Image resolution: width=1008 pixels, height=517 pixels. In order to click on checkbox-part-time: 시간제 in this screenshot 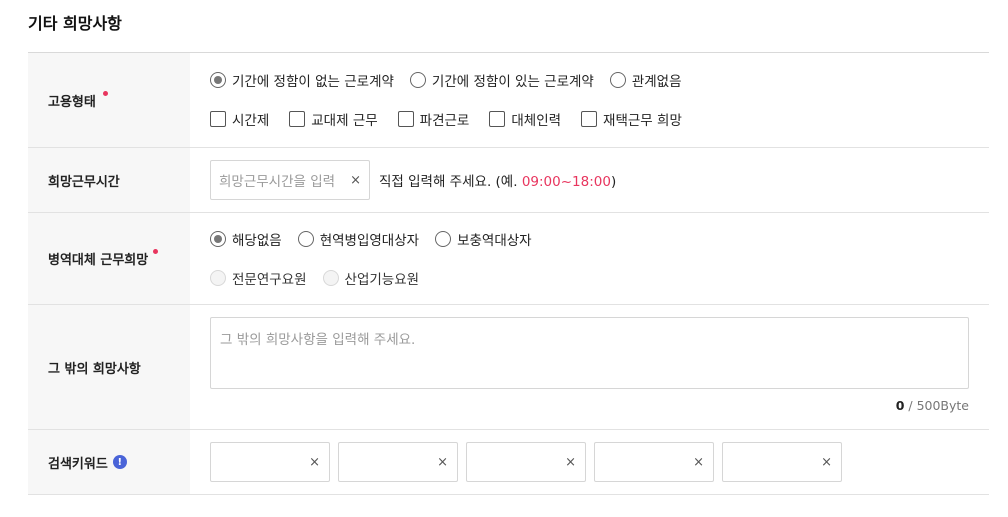, I will do `click(239, 119)`.